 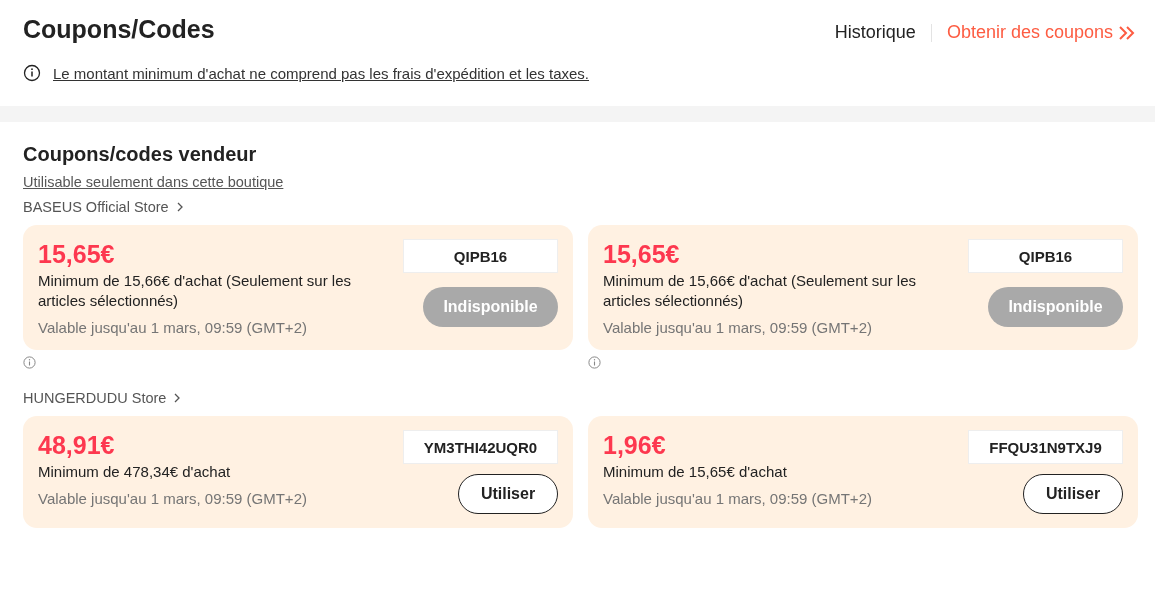 I want to click on coupon-code: YM3THI42UQR0, so click(x=480, y=447).